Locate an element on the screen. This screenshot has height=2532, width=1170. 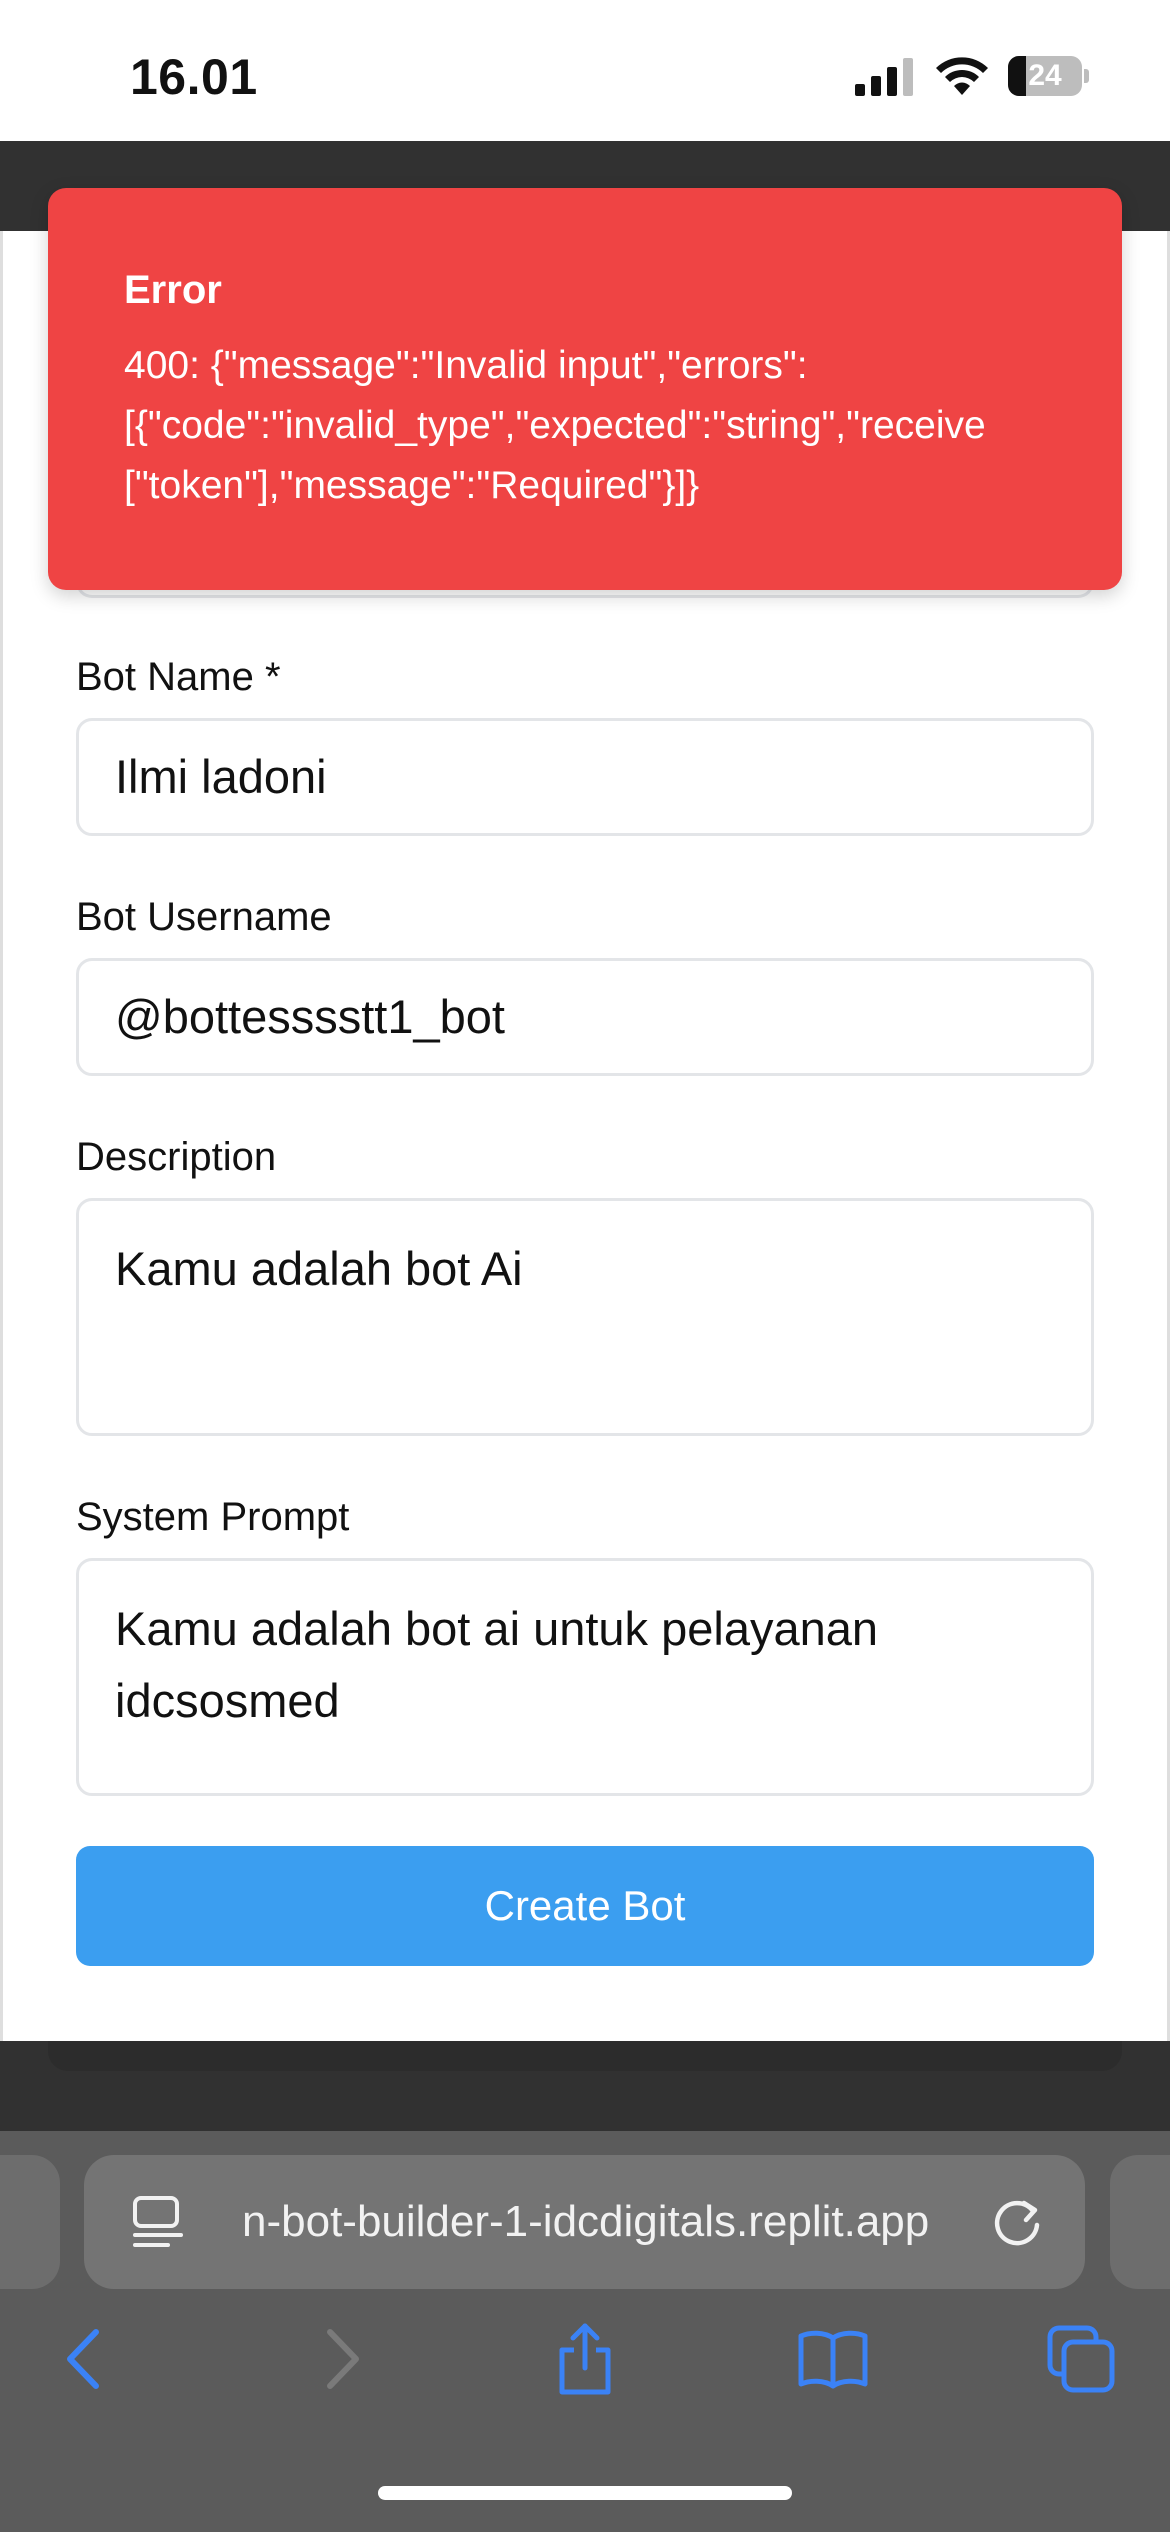
url-text: n-bot-builder-1-idcdigitals.replit.app is located at coordinates (585, 2222).